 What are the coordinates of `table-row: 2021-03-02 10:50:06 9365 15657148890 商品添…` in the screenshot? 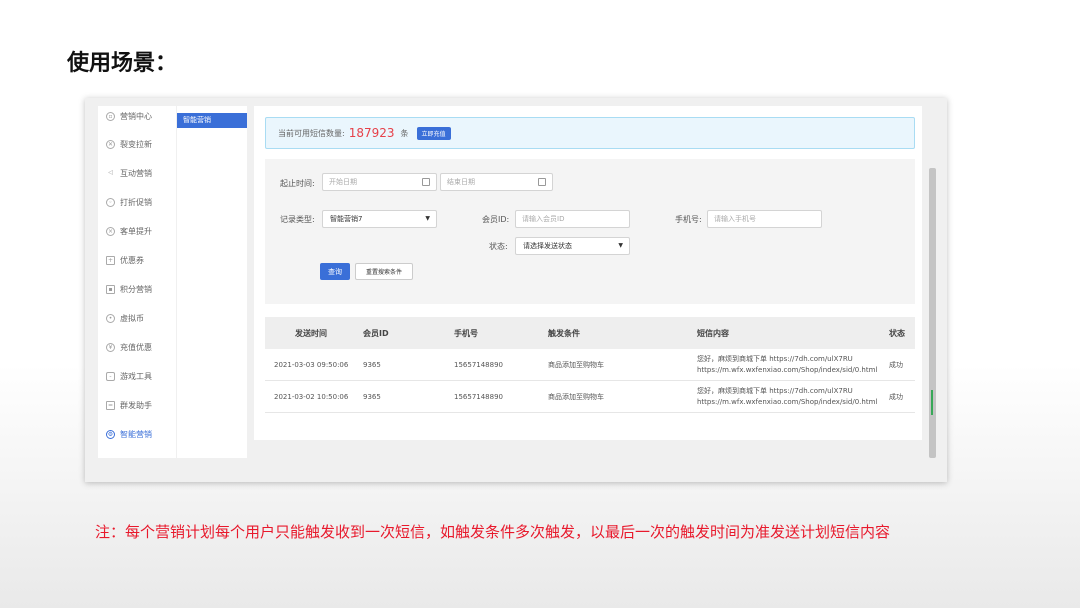 It's located at (590, 397).